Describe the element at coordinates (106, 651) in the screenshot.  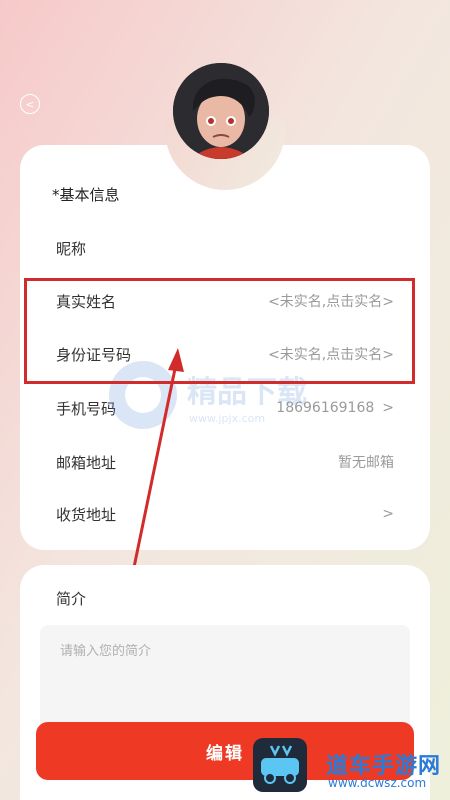
I see `intro-placeholder: 请输入您的简介` at that location.